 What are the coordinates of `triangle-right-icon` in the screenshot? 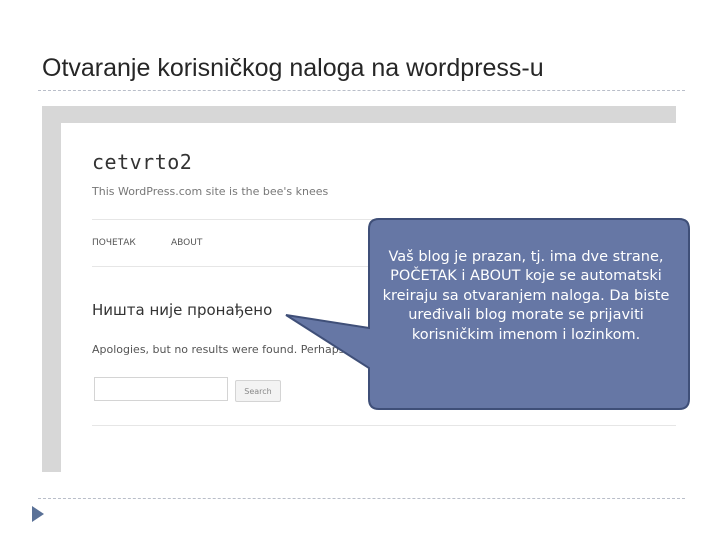 It's located at (38, 514).